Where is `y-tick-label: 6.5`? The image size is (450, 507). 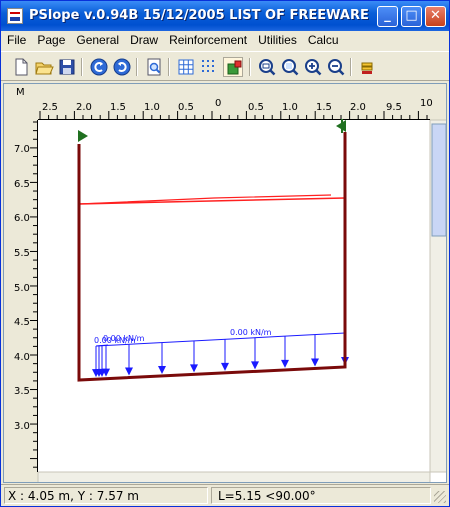
y-tick-label: 6.5 is located at coordinates (22, 184).